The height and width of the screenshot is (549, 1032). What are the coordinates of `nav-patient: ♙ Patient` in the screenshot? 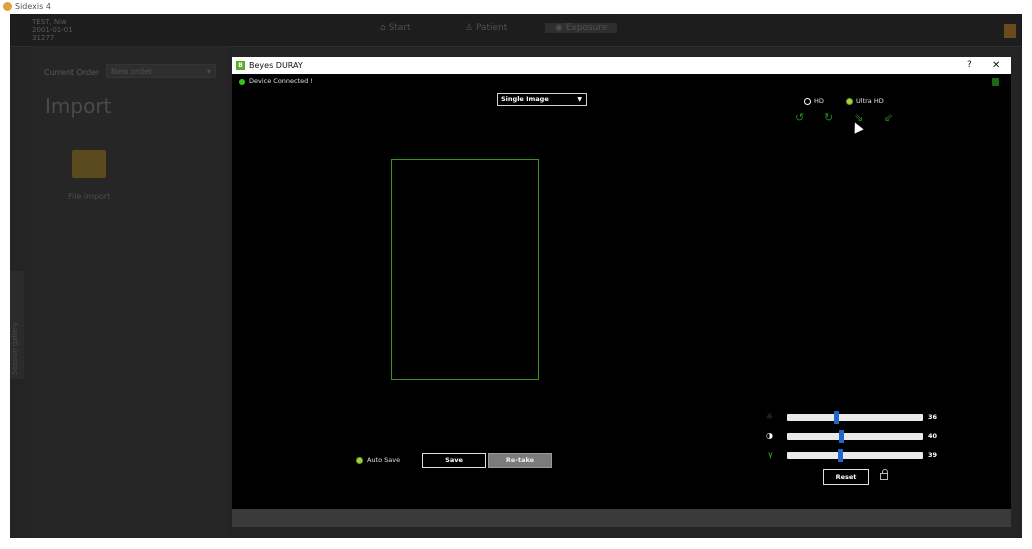 It's located at (486, 28).